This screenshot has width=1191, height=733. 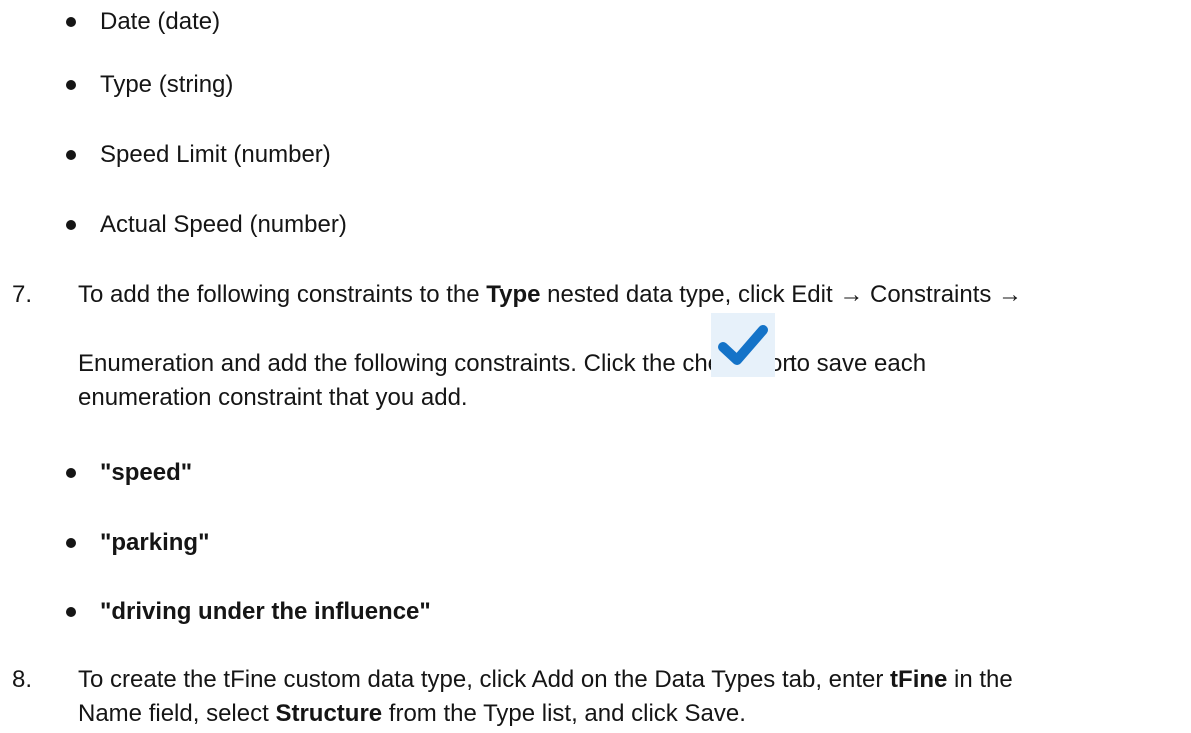 What do you see at coordinates (146, 363) in the screenshot?
I see `enumeration-term: Enumeration` at bounding box center [146, 363].